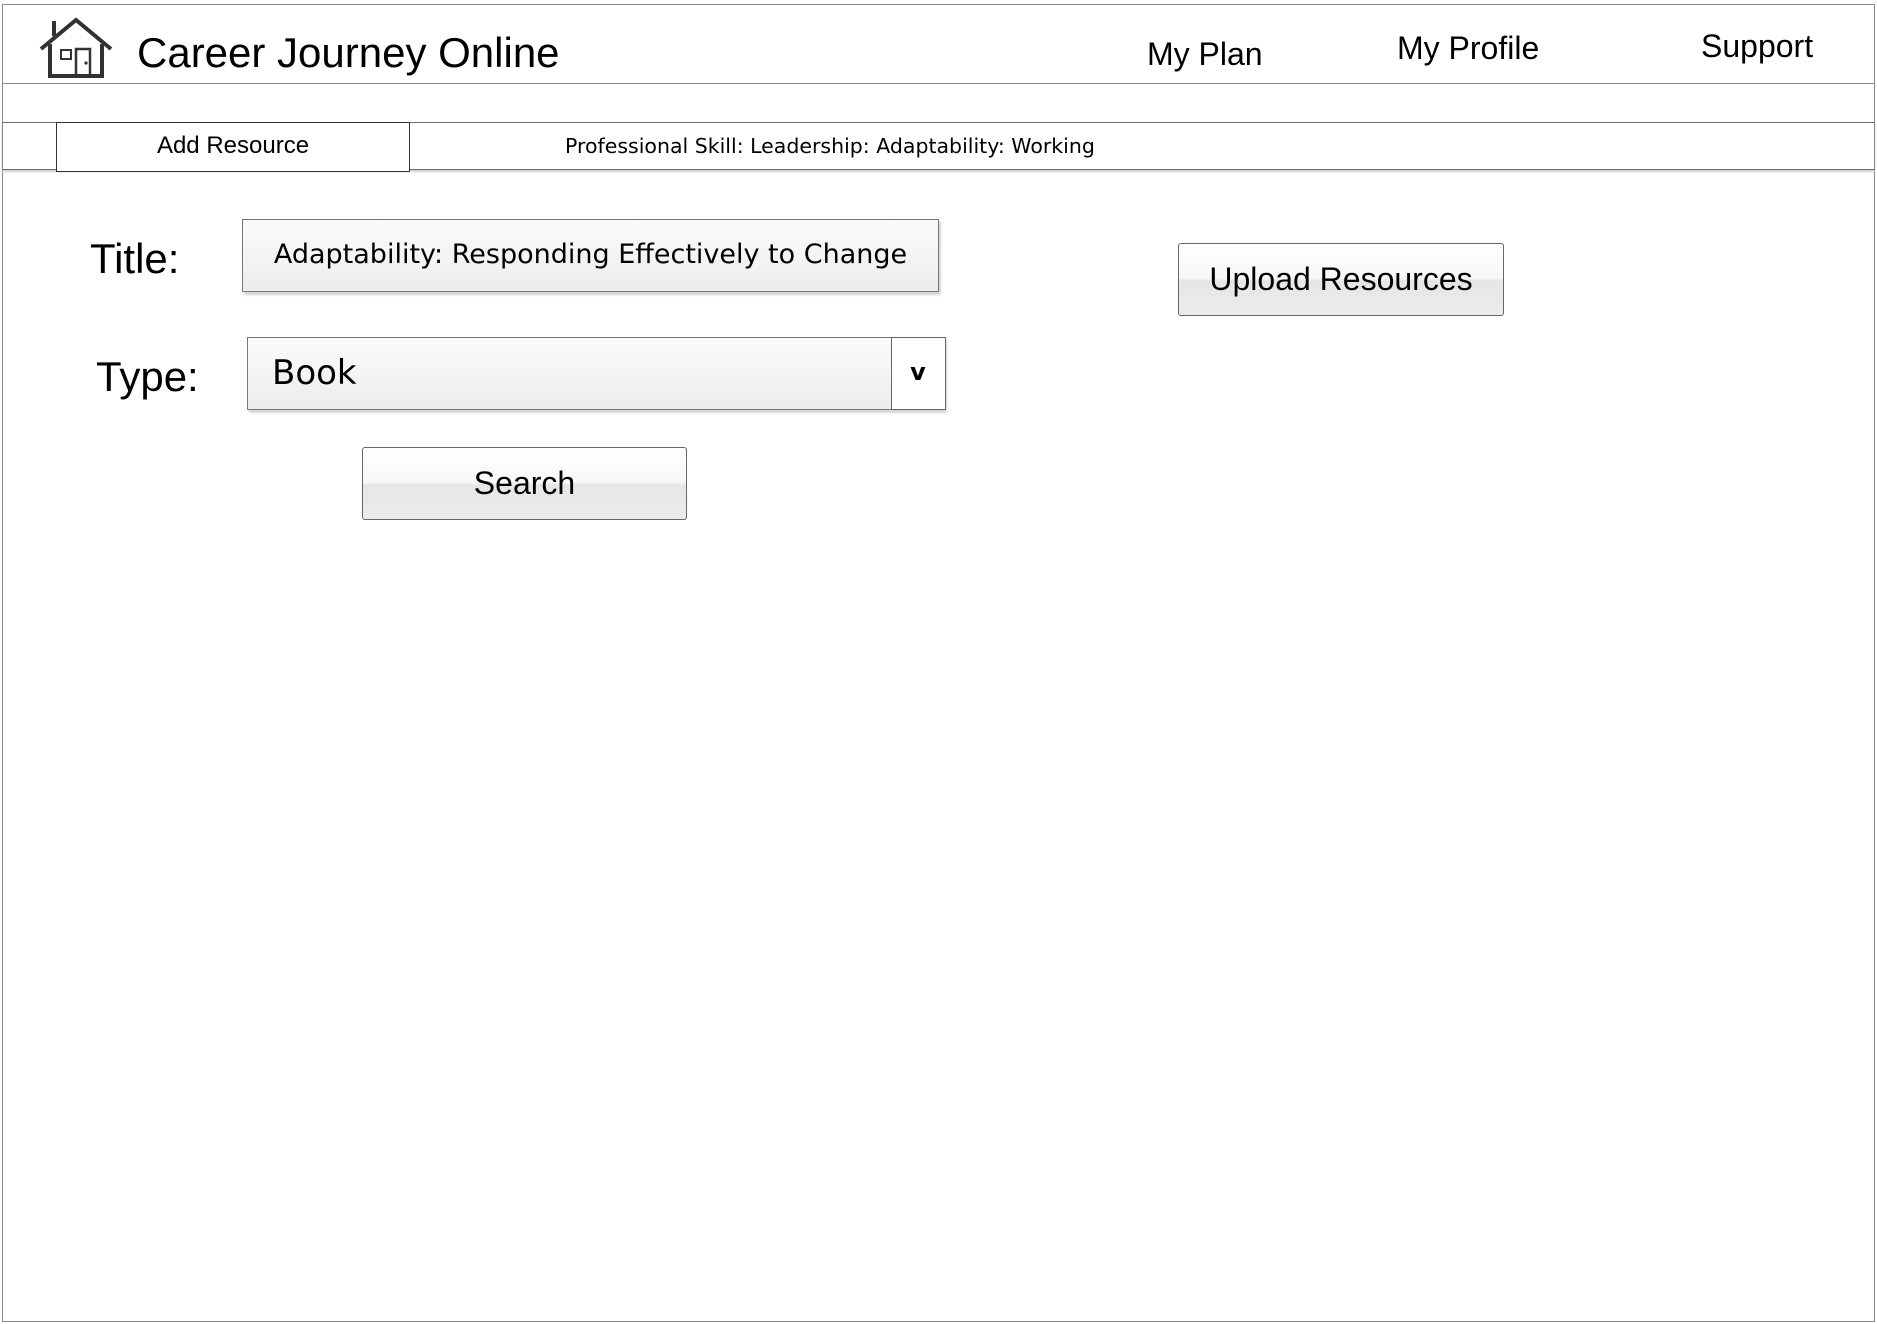 Image resolution: width=1877 pixels, height=1324 pixels. What do you see at coordinates (1205, 54) in the screenshot?
I see `nav-my-plan: My Plan` at bounding box center [1205, 54].